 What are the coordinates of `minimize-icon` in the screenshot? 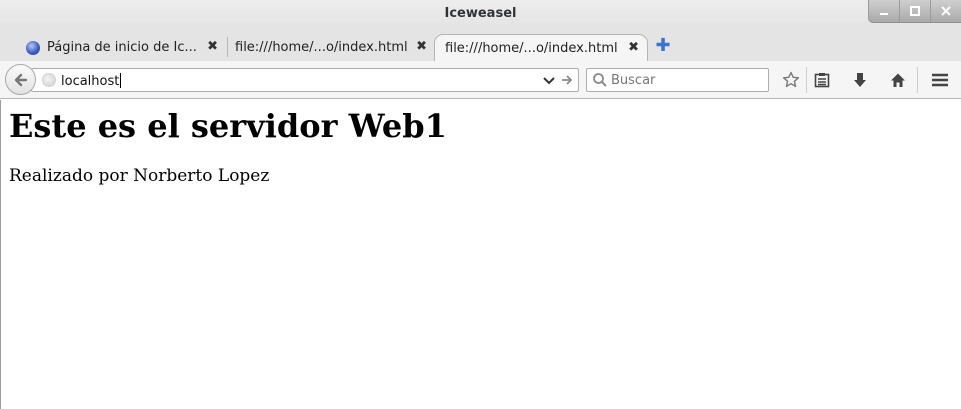 It's located at (884, 14).